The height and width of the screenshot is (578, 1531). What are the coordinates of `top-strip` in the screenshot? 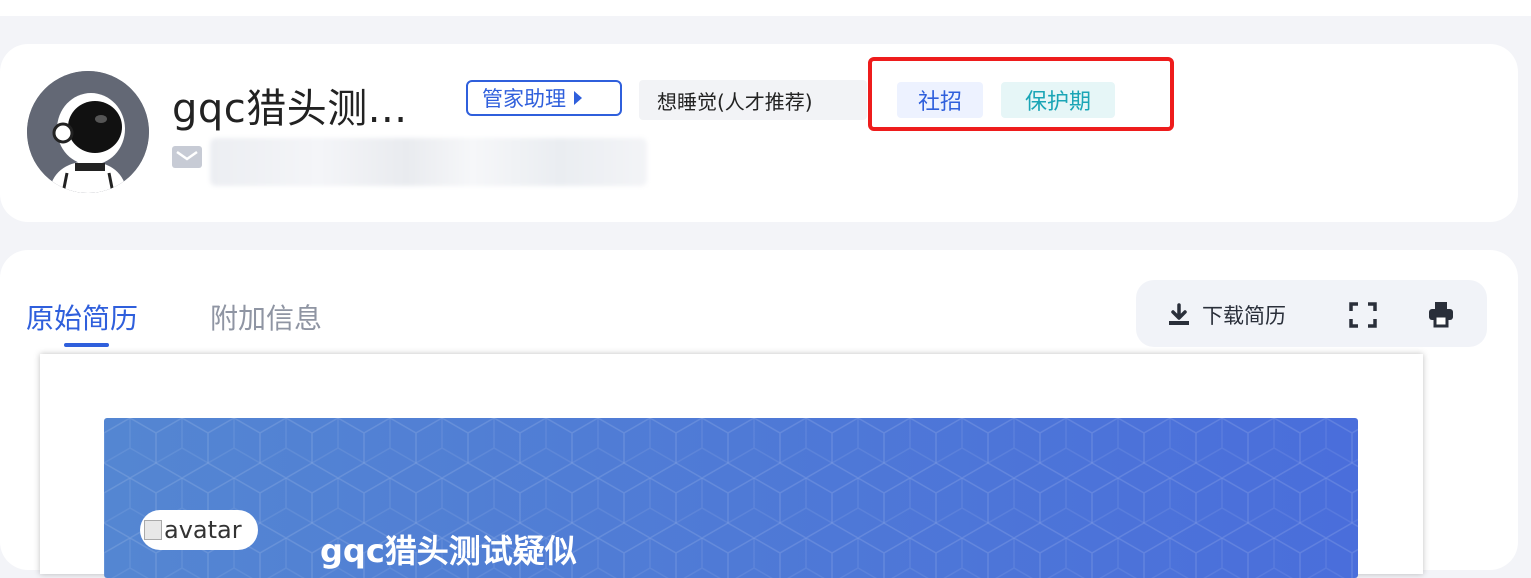 It's located at (765, 8).